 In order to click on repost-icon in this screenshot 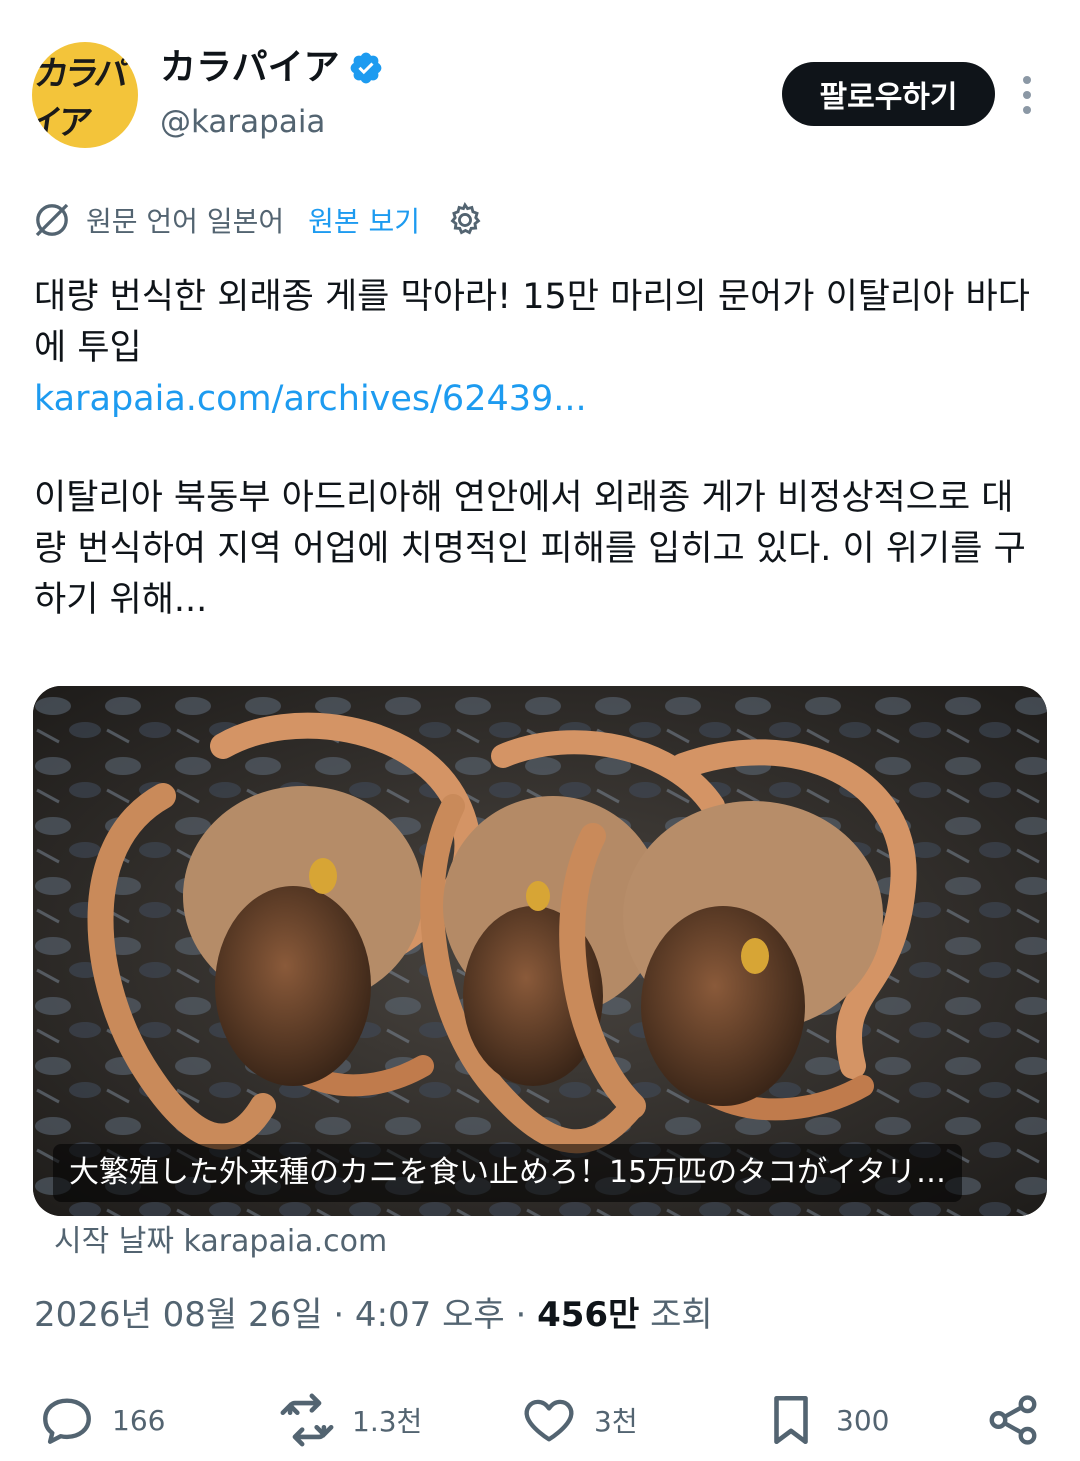, I will do `click(307, 1420)`.